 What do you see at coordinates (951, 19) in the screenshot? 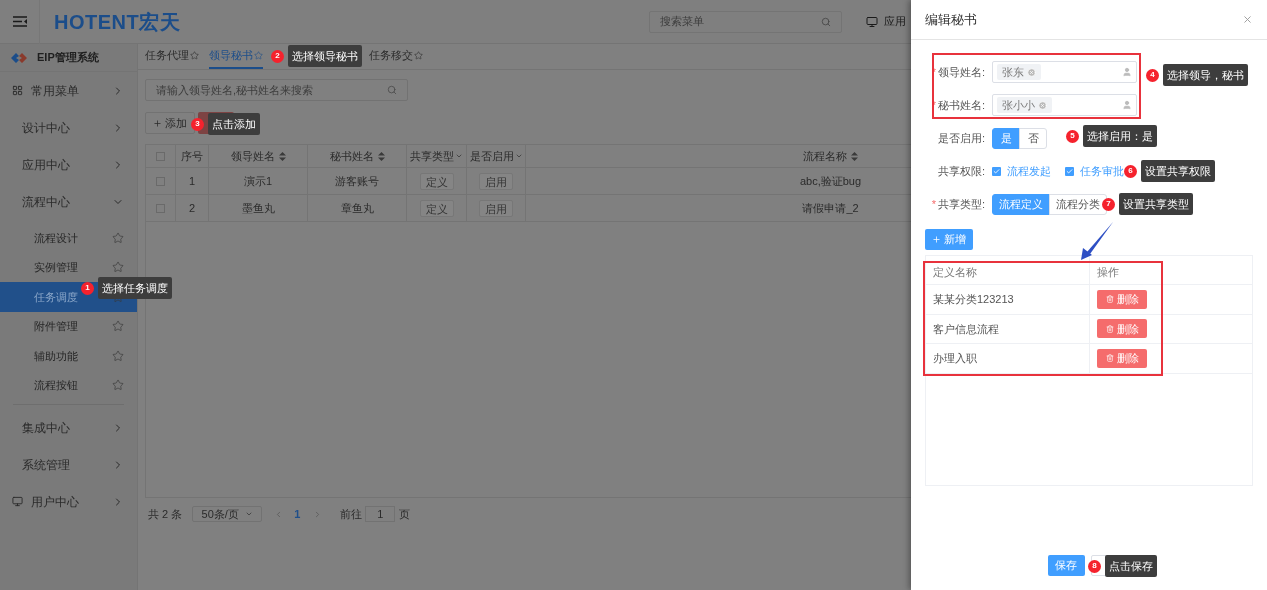
I see `drawer-title: 编辑秘书` at bounding box center [951, 19].